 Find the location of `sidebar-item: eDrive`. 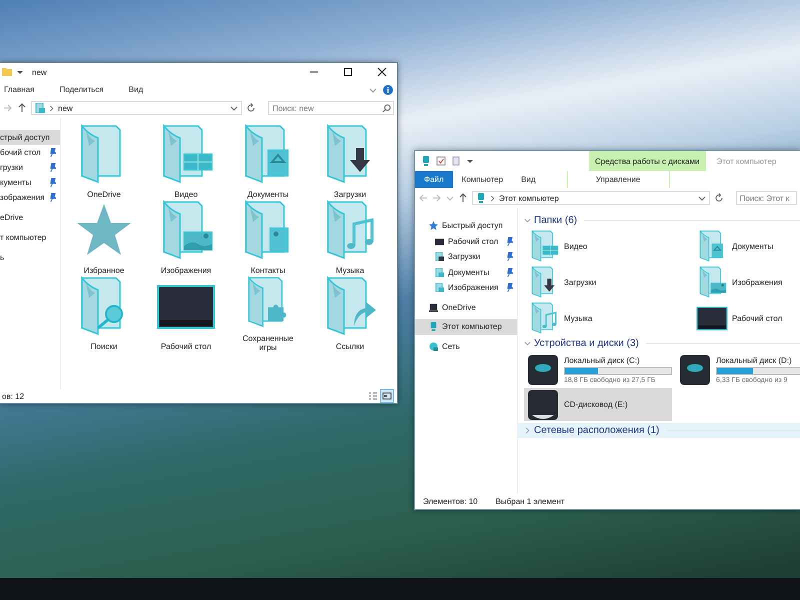

sidebar-item: eDrive is located at coordinates (30, 217).